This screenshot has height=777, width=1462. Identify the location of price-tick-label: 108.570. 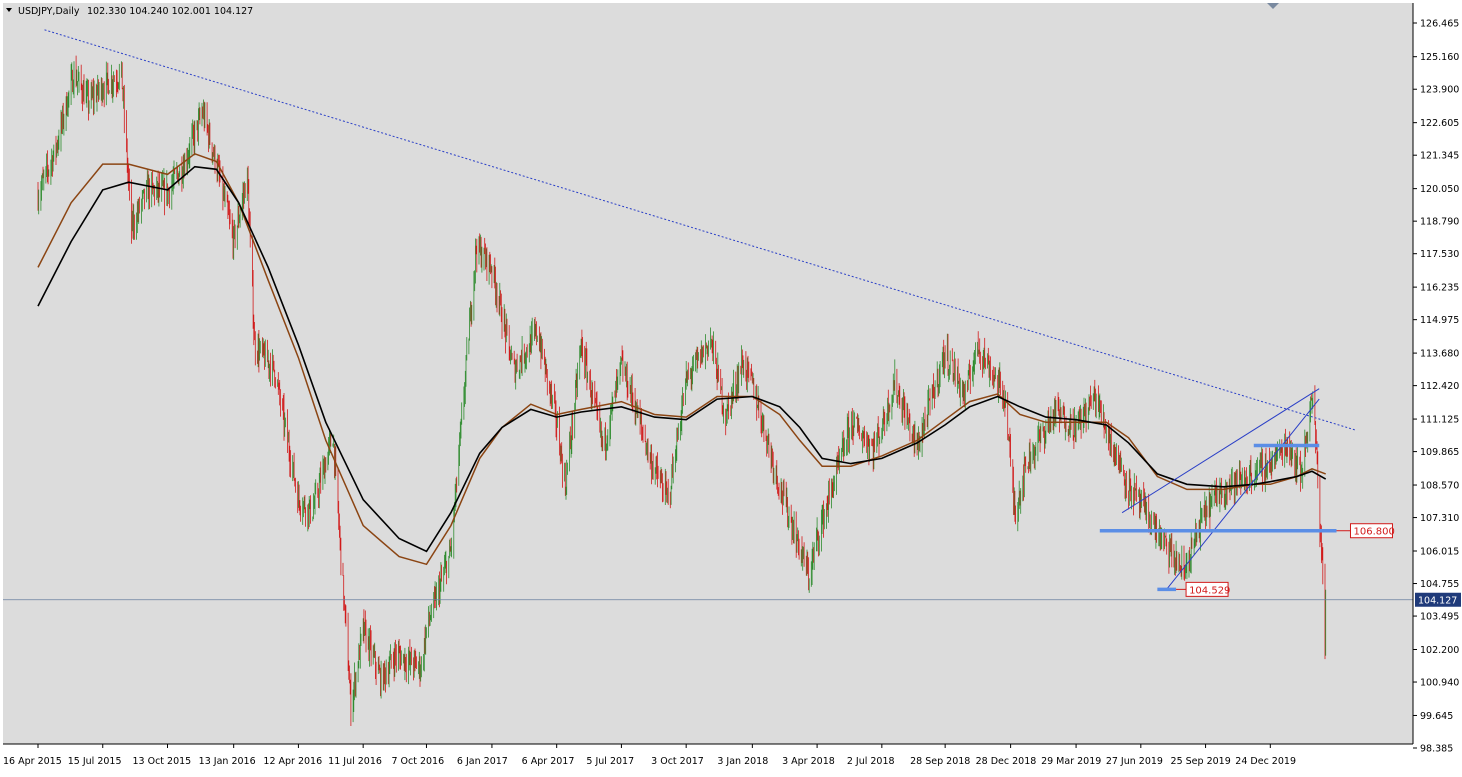
(1439, 486).